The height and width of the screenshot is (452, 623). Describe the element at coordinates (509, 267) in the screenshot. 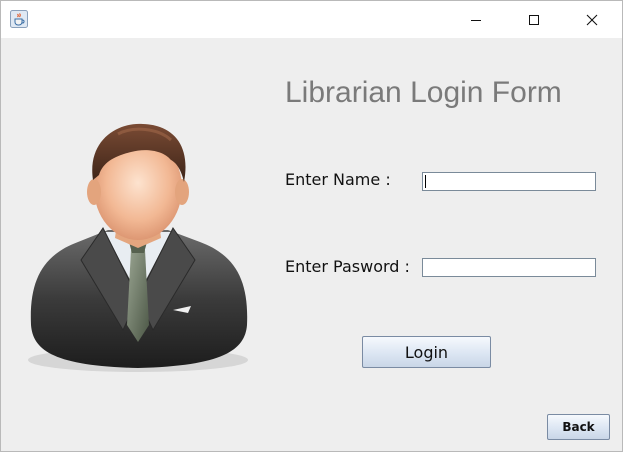

I see `password-field` at that location.